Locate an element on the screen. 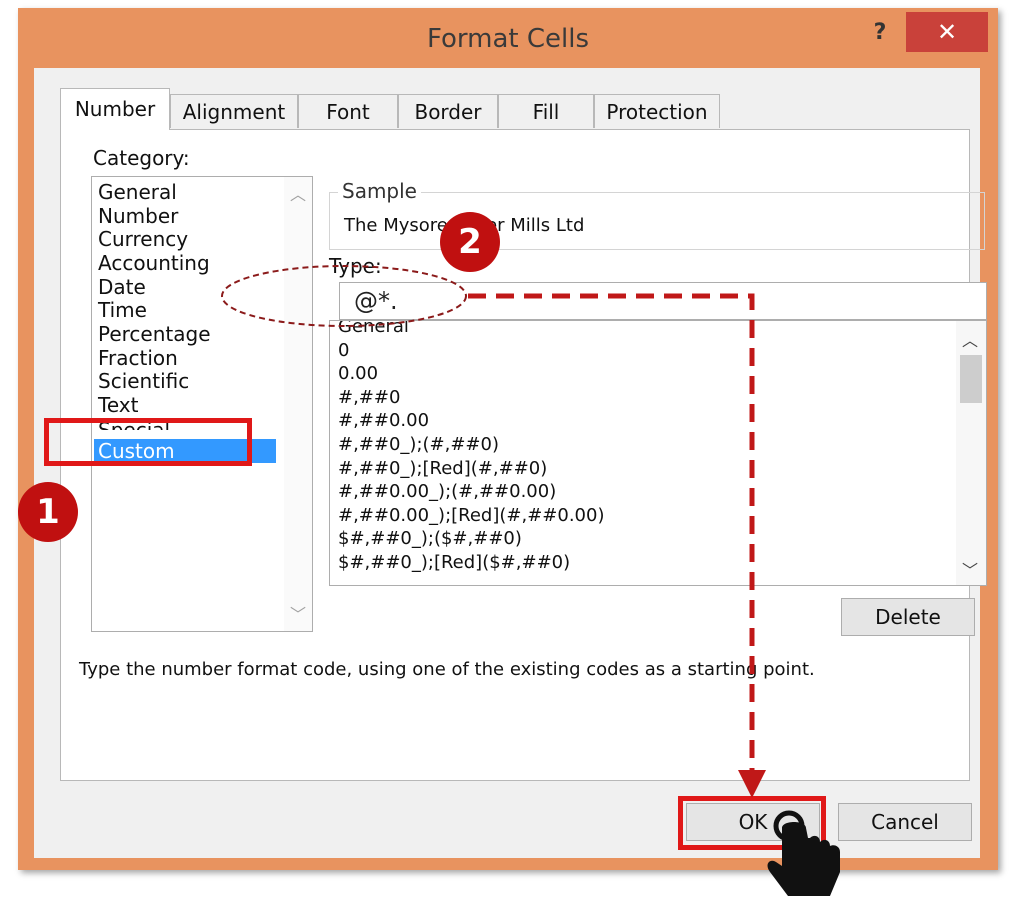 The width and height of the screenshot is (1024, 910). guide-arrow-head-icon is located at coordinates (752, 784).